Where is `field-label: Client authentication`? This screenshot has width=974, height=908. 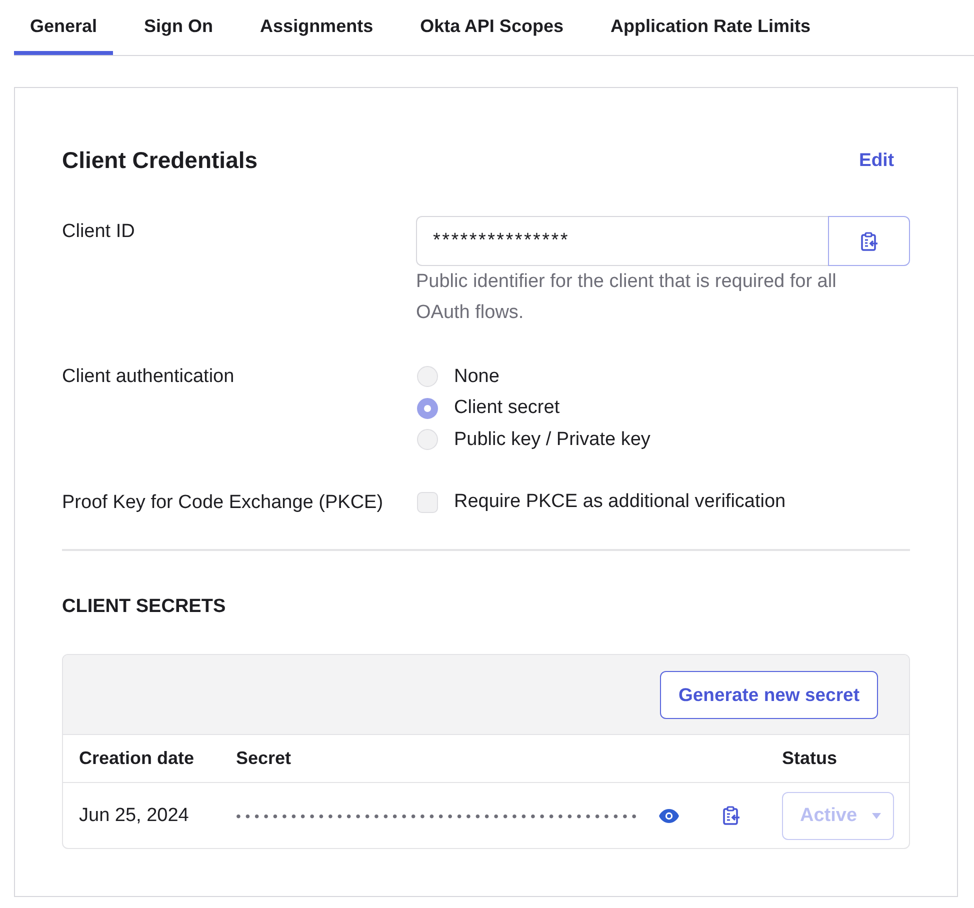 field-label: Client authentication is located at coordinates (149, 377).